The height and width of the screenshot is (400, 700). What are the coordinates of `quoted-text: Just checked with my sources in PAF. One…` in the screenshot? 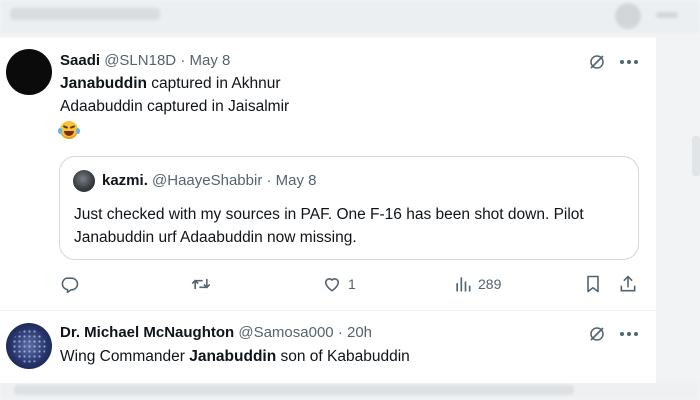 It's located at (329, 226).